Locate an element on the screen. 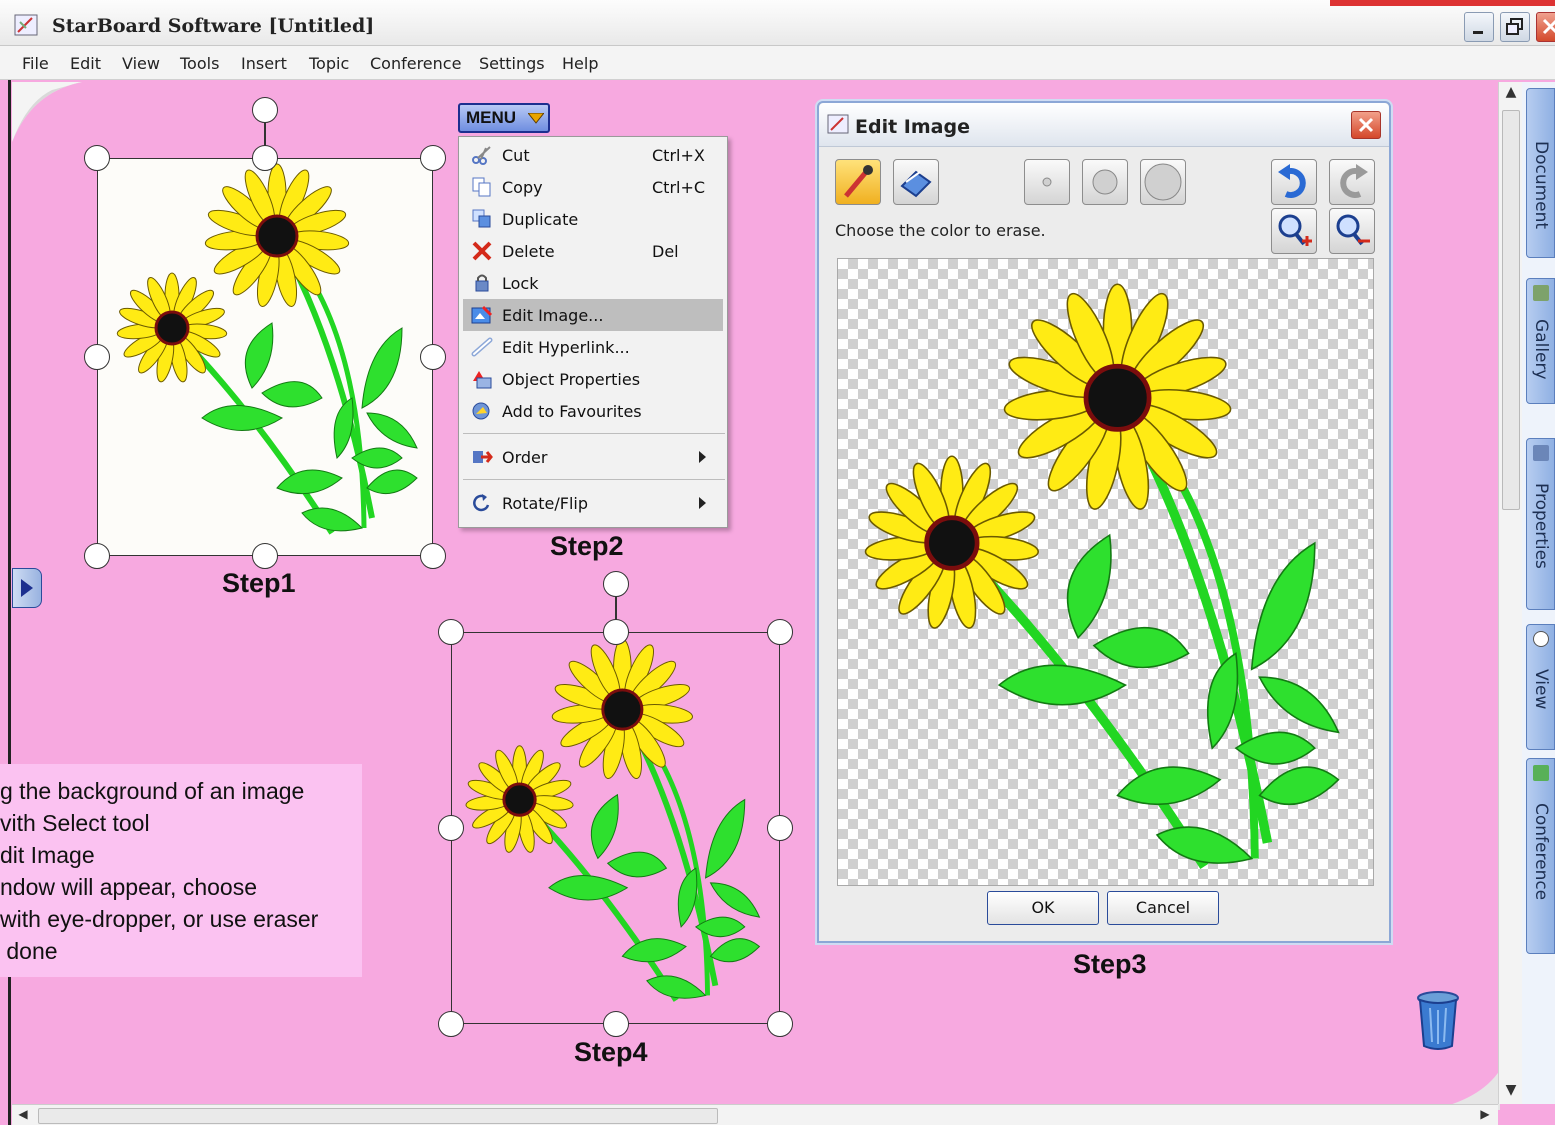 This screenshot has height=1125, width=1555. scroll-right-icon: ▶ is located at coordinates (1485, 1115).